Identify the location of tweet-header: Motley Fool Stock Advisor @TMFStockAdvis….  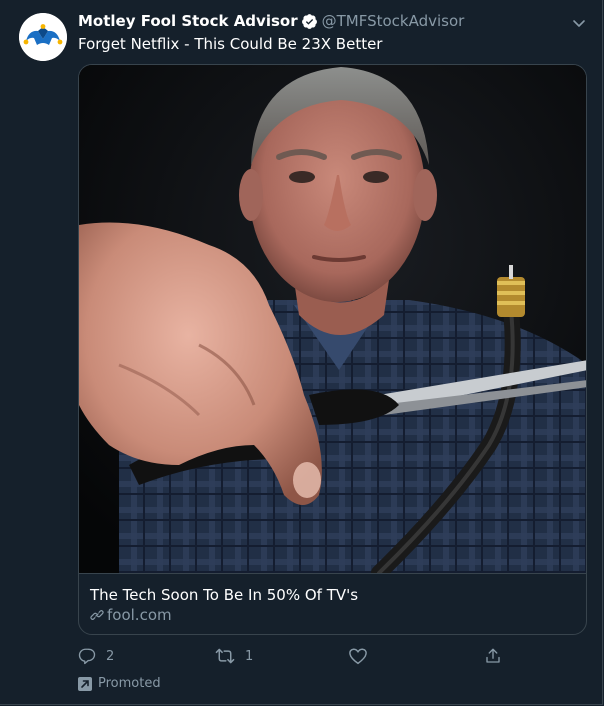
(320, 21).